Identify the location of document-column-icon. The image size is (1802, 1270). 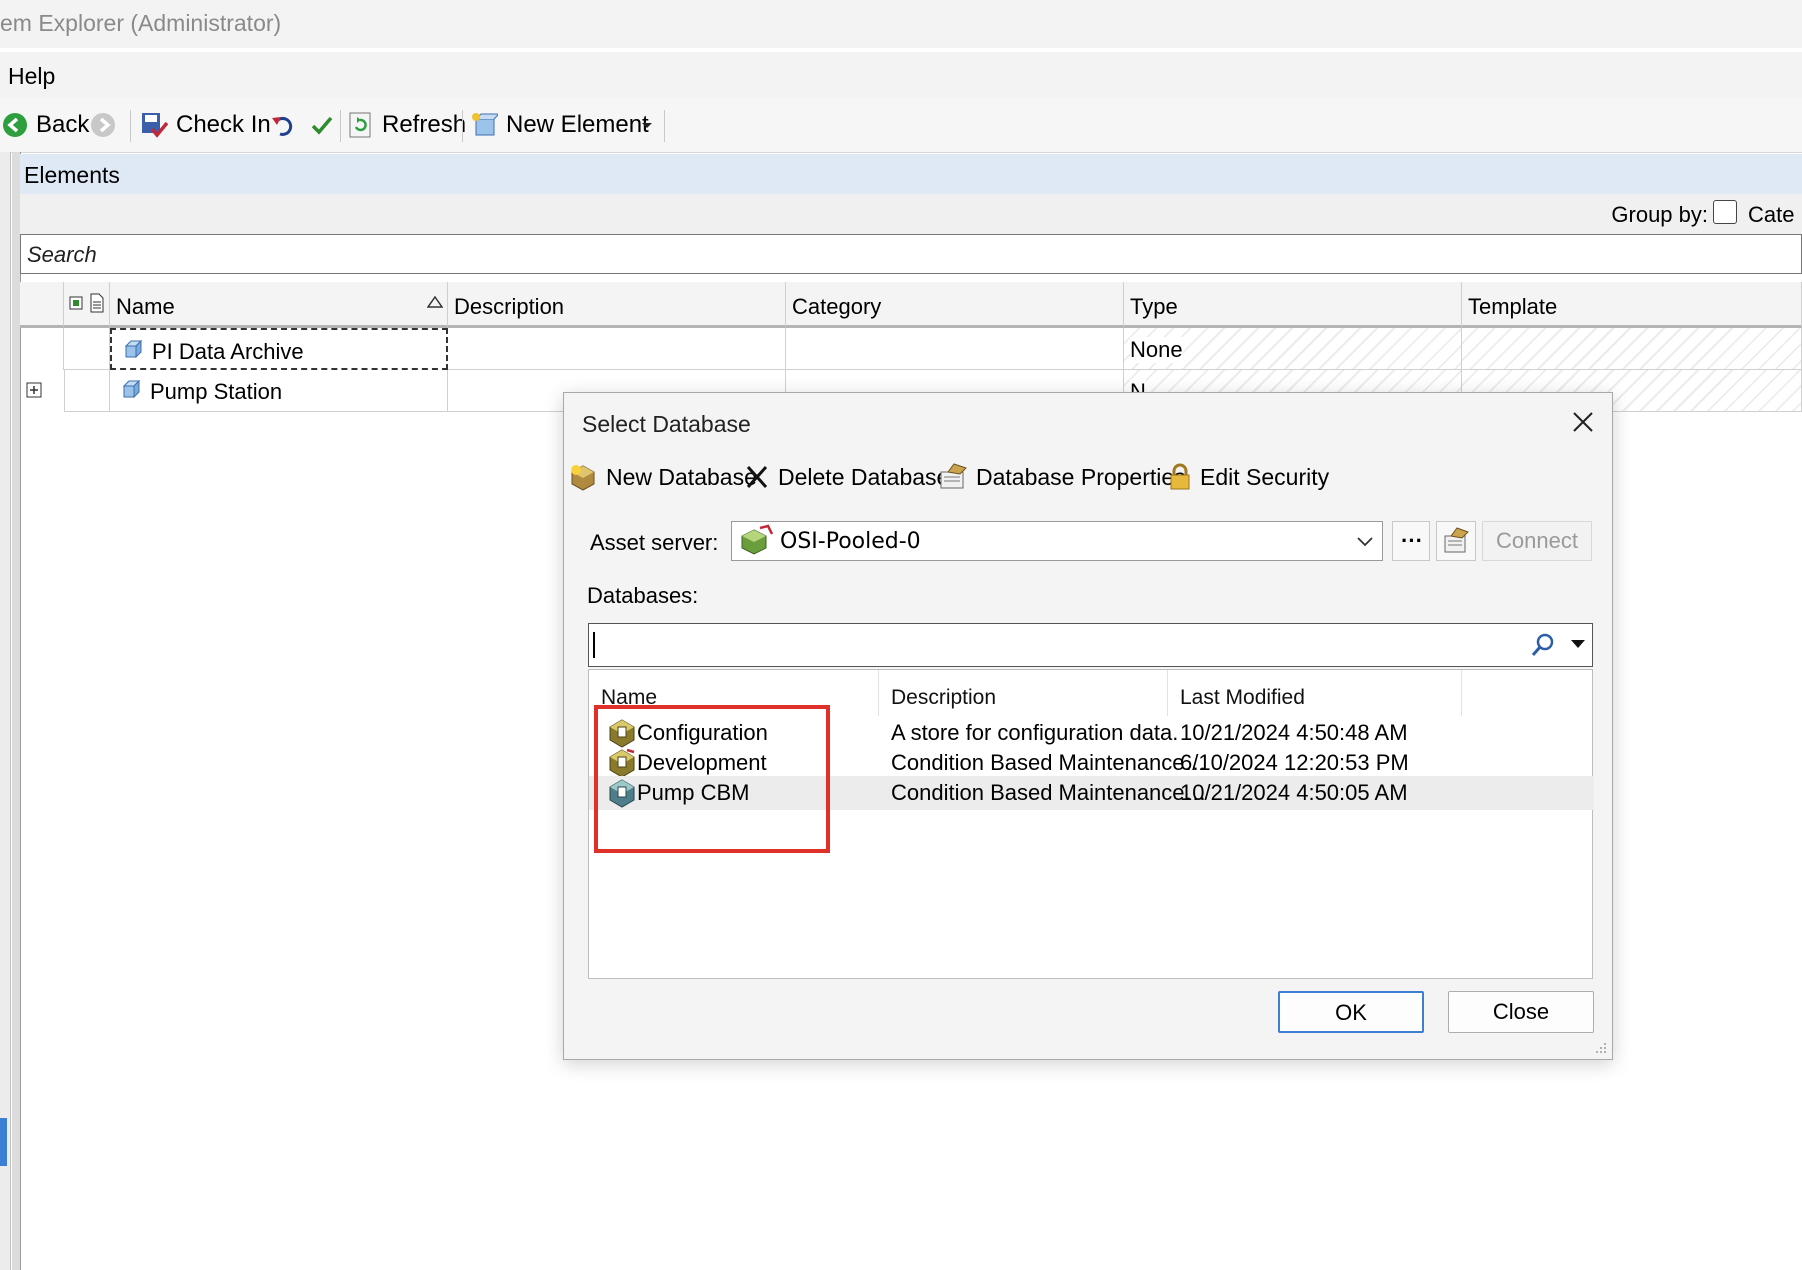
(97, 303).